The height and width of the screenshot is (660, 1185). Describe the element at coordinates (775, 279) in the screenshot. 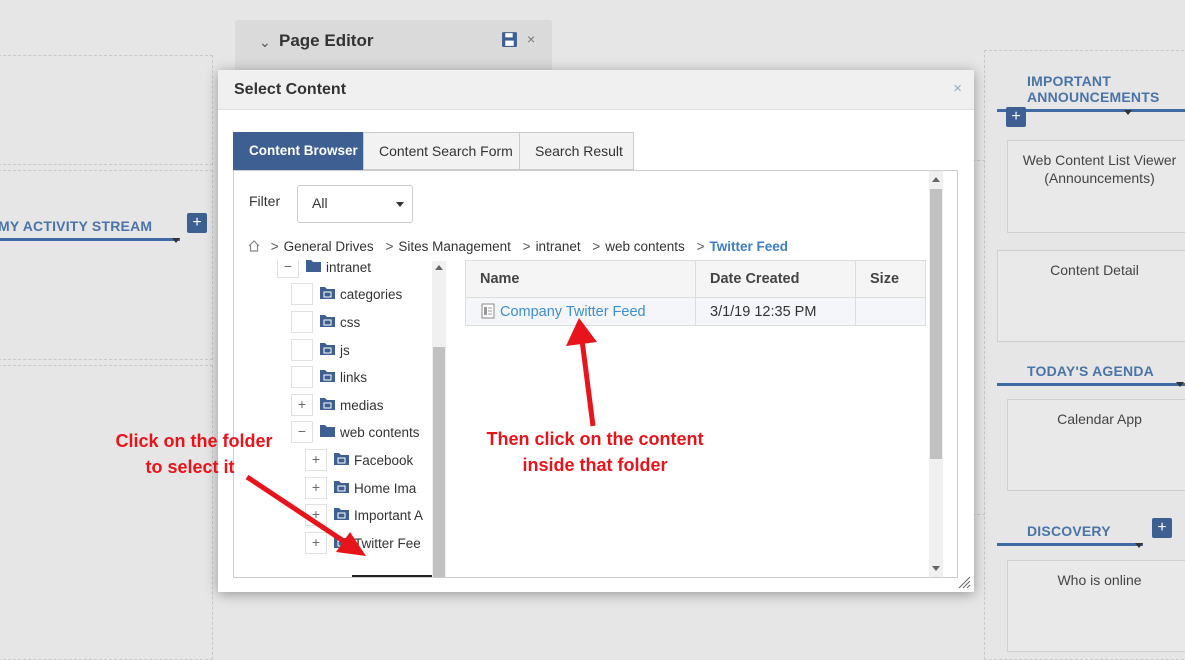

I see `column-header-date-created: Date Created` at that location.